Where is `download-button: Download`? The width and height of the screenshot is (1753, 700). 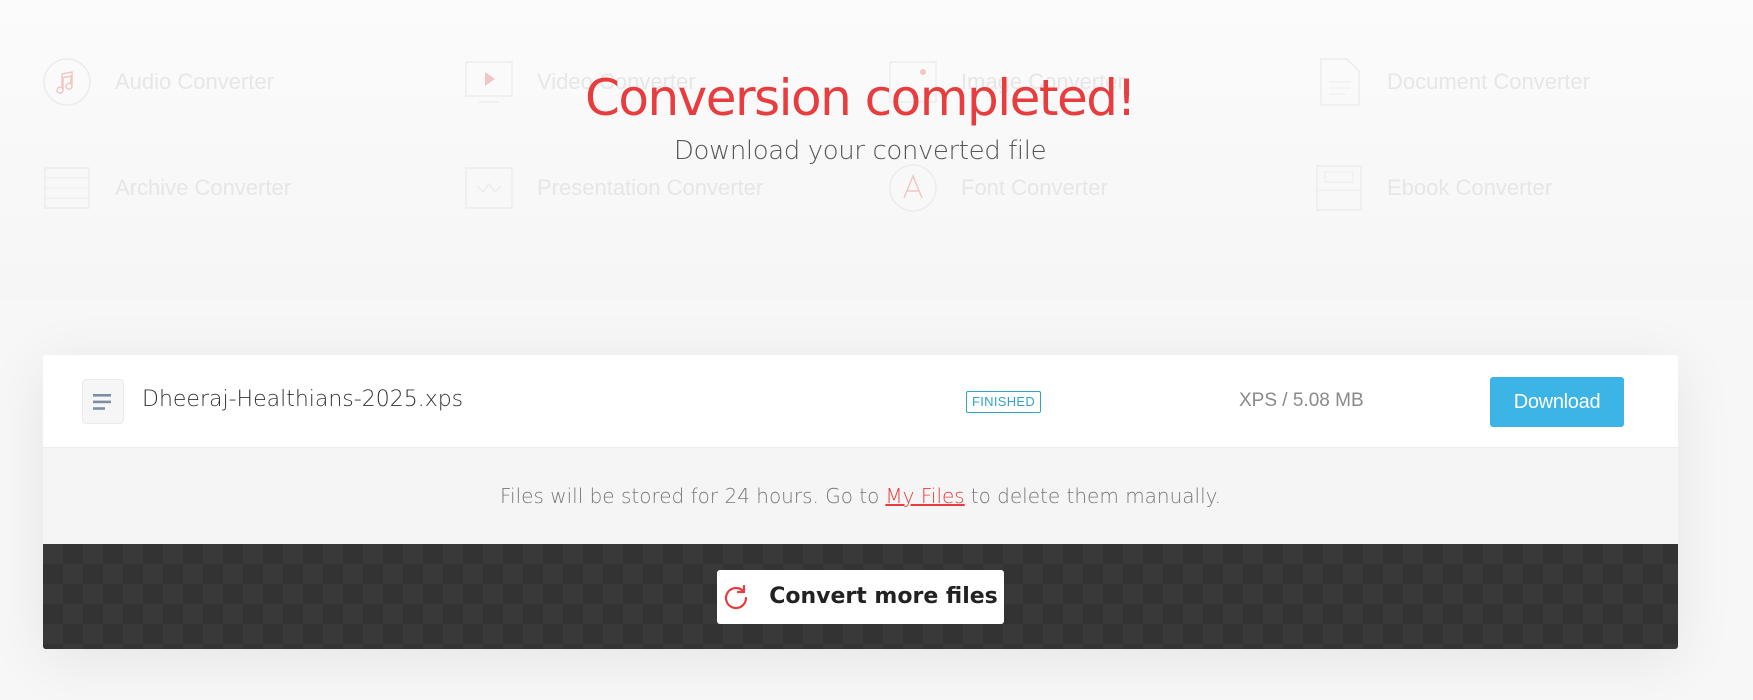 download-button: Download is located at coordinates (1557, 402).